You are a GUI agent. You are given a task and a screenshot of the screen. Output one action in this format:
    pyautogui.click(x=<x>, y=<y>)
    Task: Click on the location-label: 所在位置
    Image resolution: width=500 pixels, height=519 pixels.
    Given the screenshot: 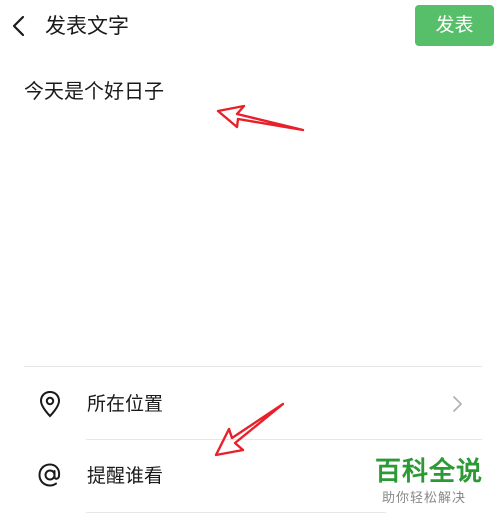 What is the action you would take?
    pyautogui.click(x=125, y=404)
    